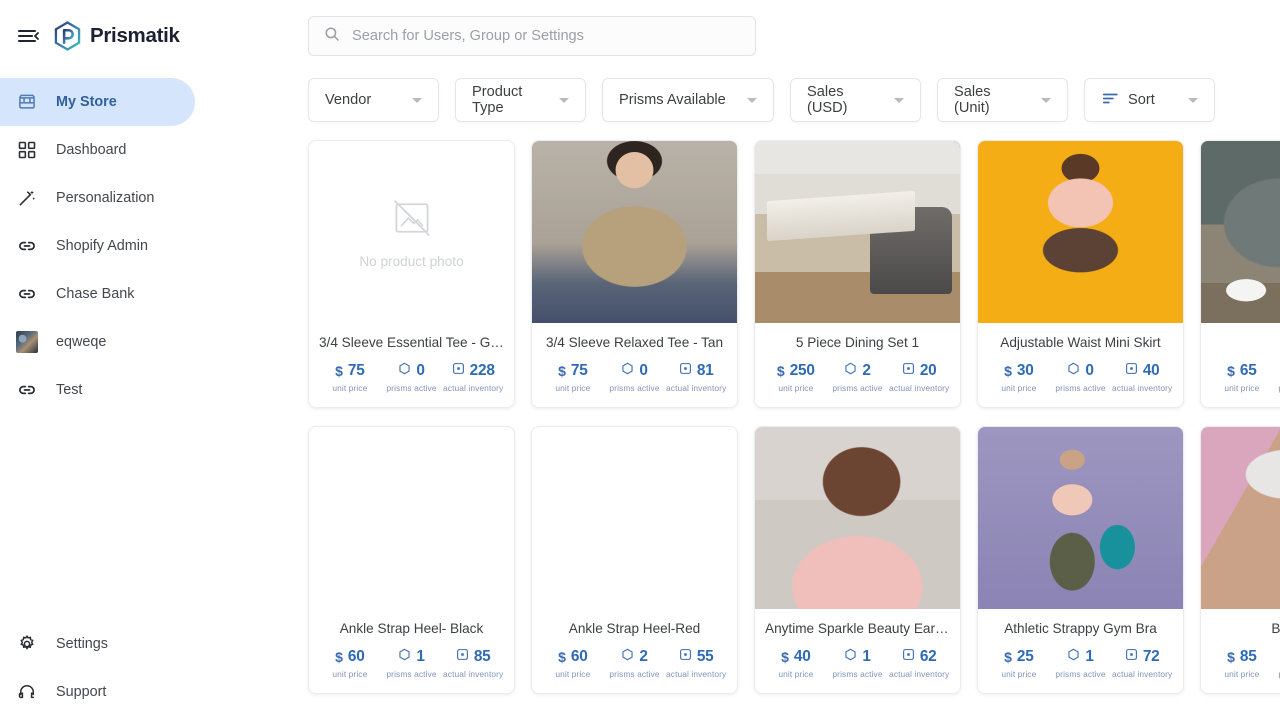 This screenshot has height=720, width=1280. Describe the element at coordinates (928, 370) in the screenshot. I see `stat-value: 20` at that location.